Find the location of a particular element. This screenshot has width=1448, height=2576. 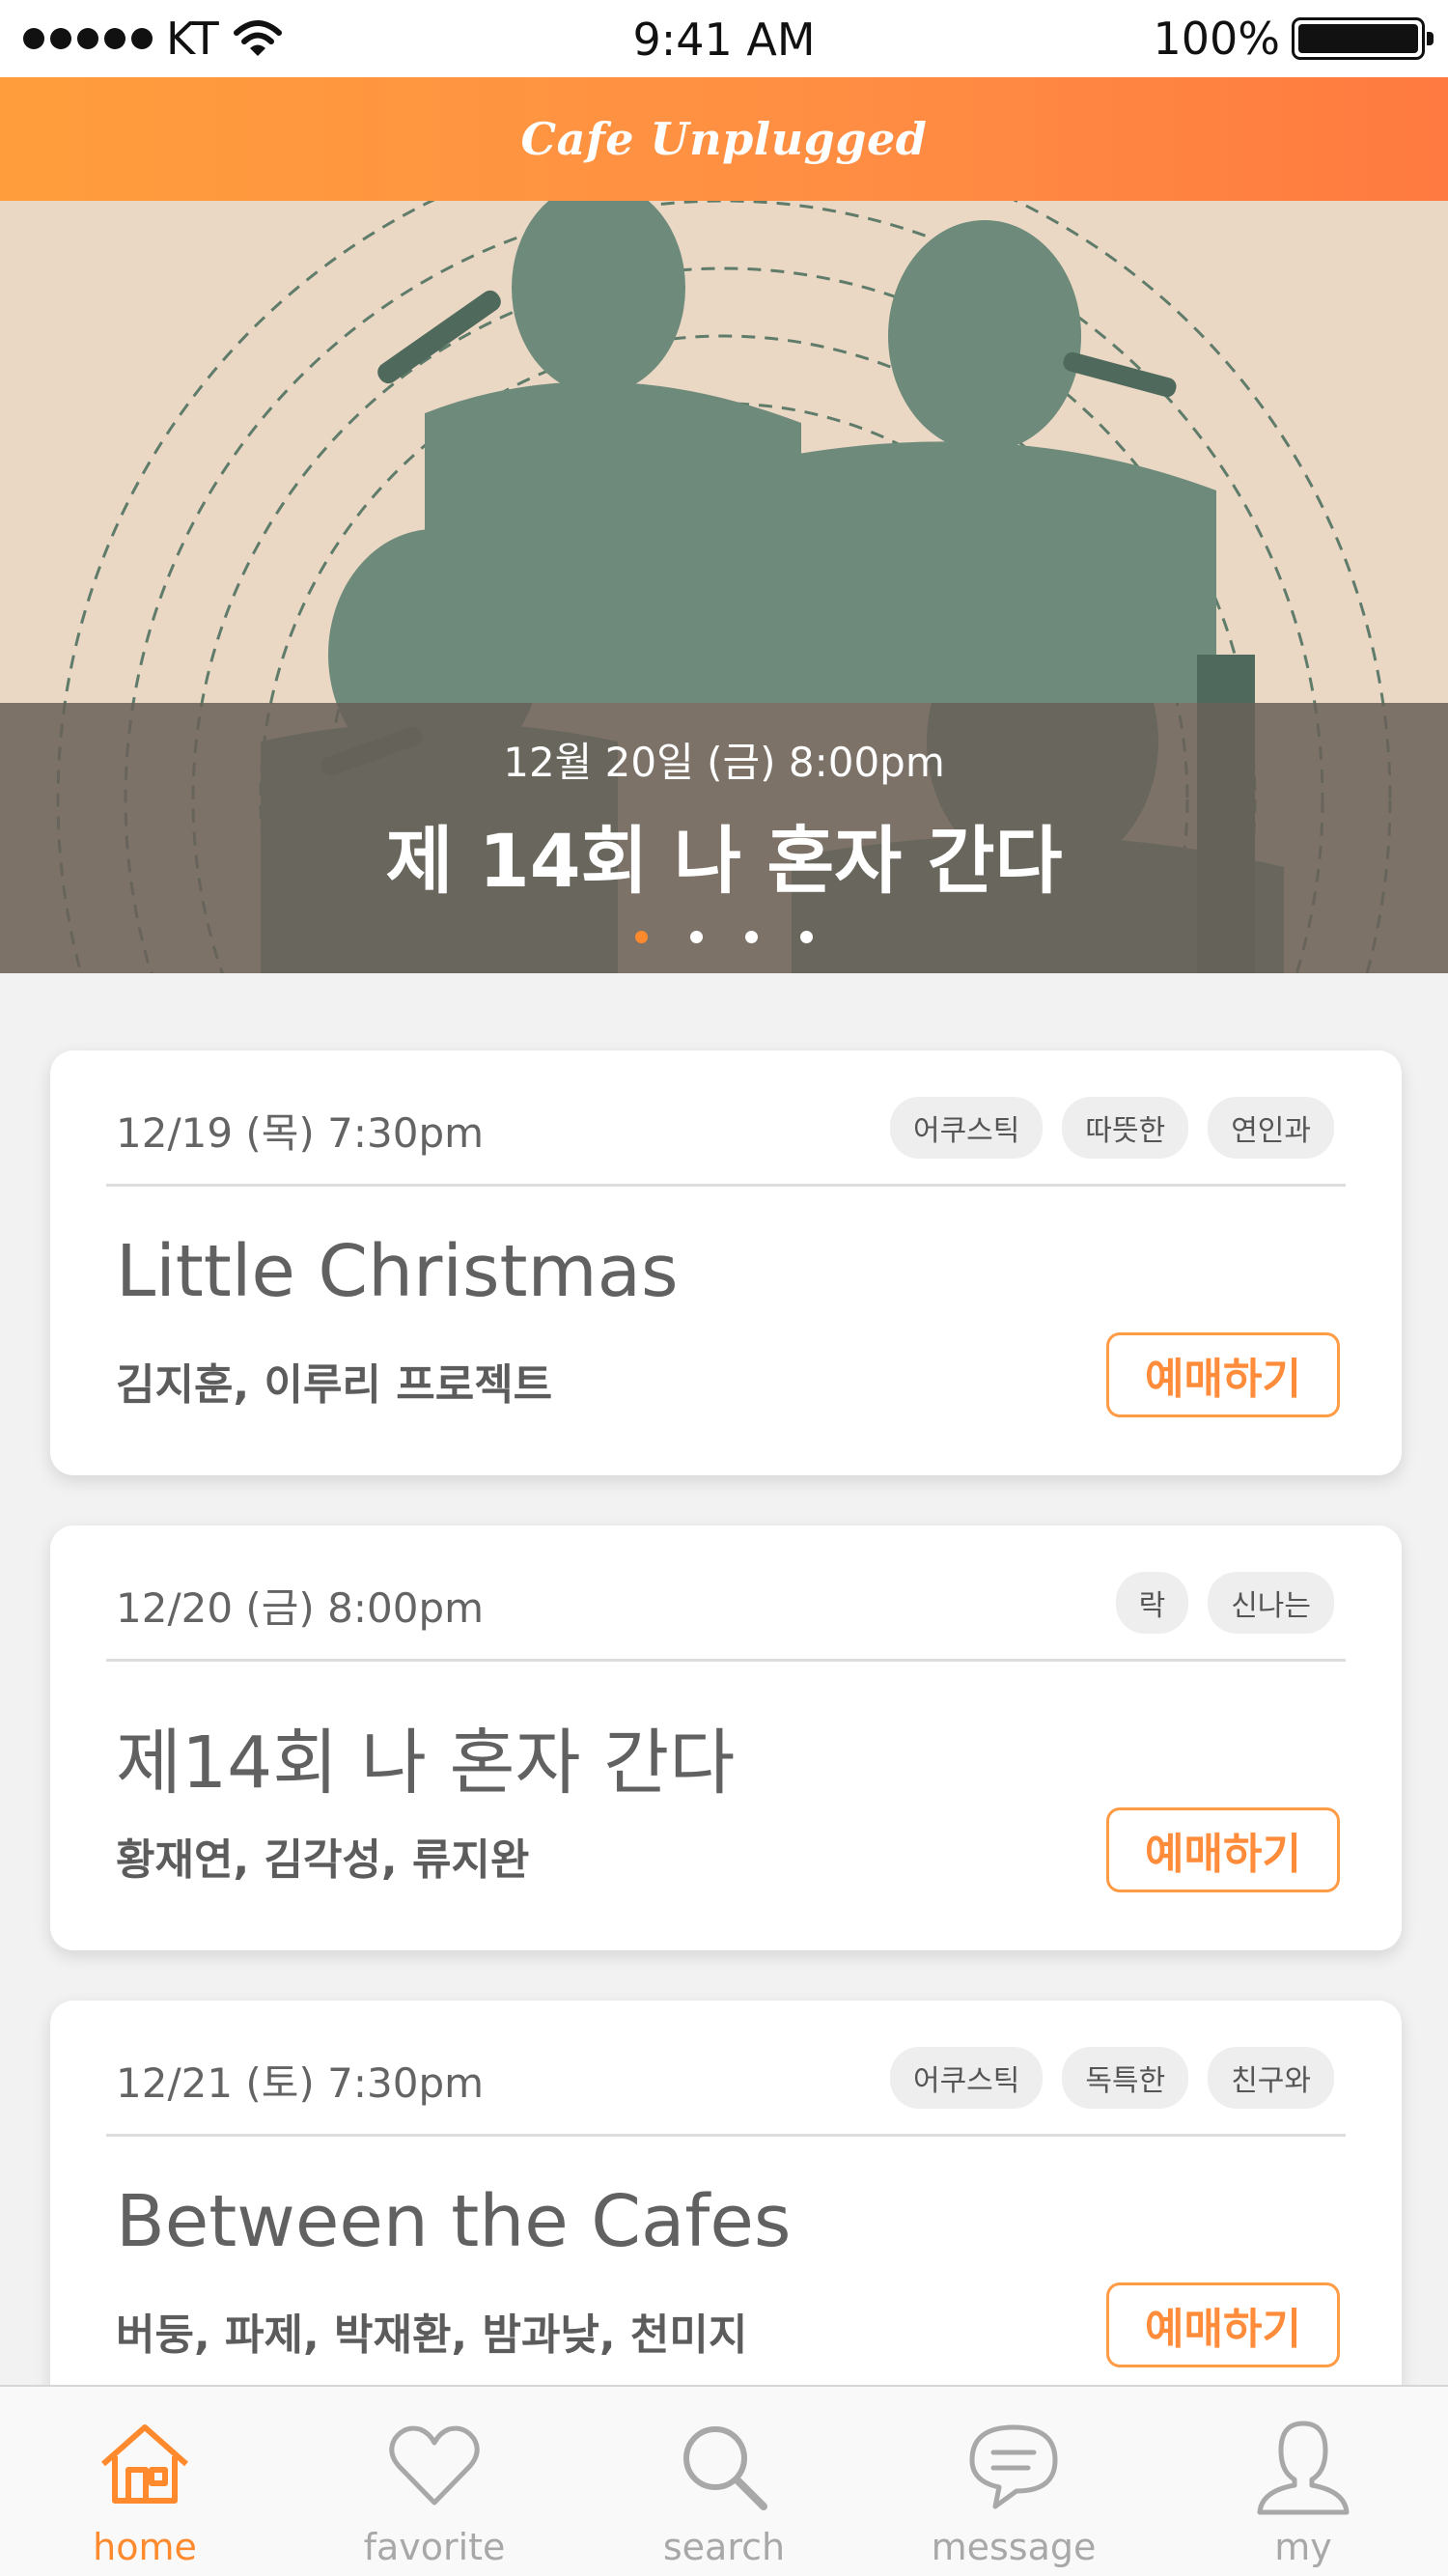

event-artists: 버둥, 파제, 박재환, 밤과낮, 천미지 is located at coordinates (432, 2335).